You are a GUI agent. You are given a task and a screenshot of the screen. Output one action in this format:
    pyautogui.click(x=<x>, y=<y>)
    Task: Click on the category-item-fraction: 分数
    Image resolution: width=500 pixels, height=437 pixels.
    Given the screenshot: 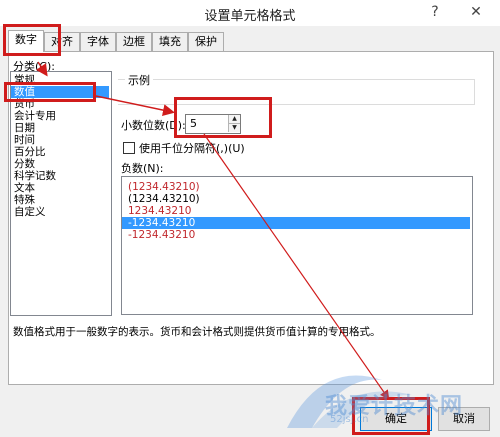 What is the action you would take?
    pyautogui.click(x=60, y=164)
    